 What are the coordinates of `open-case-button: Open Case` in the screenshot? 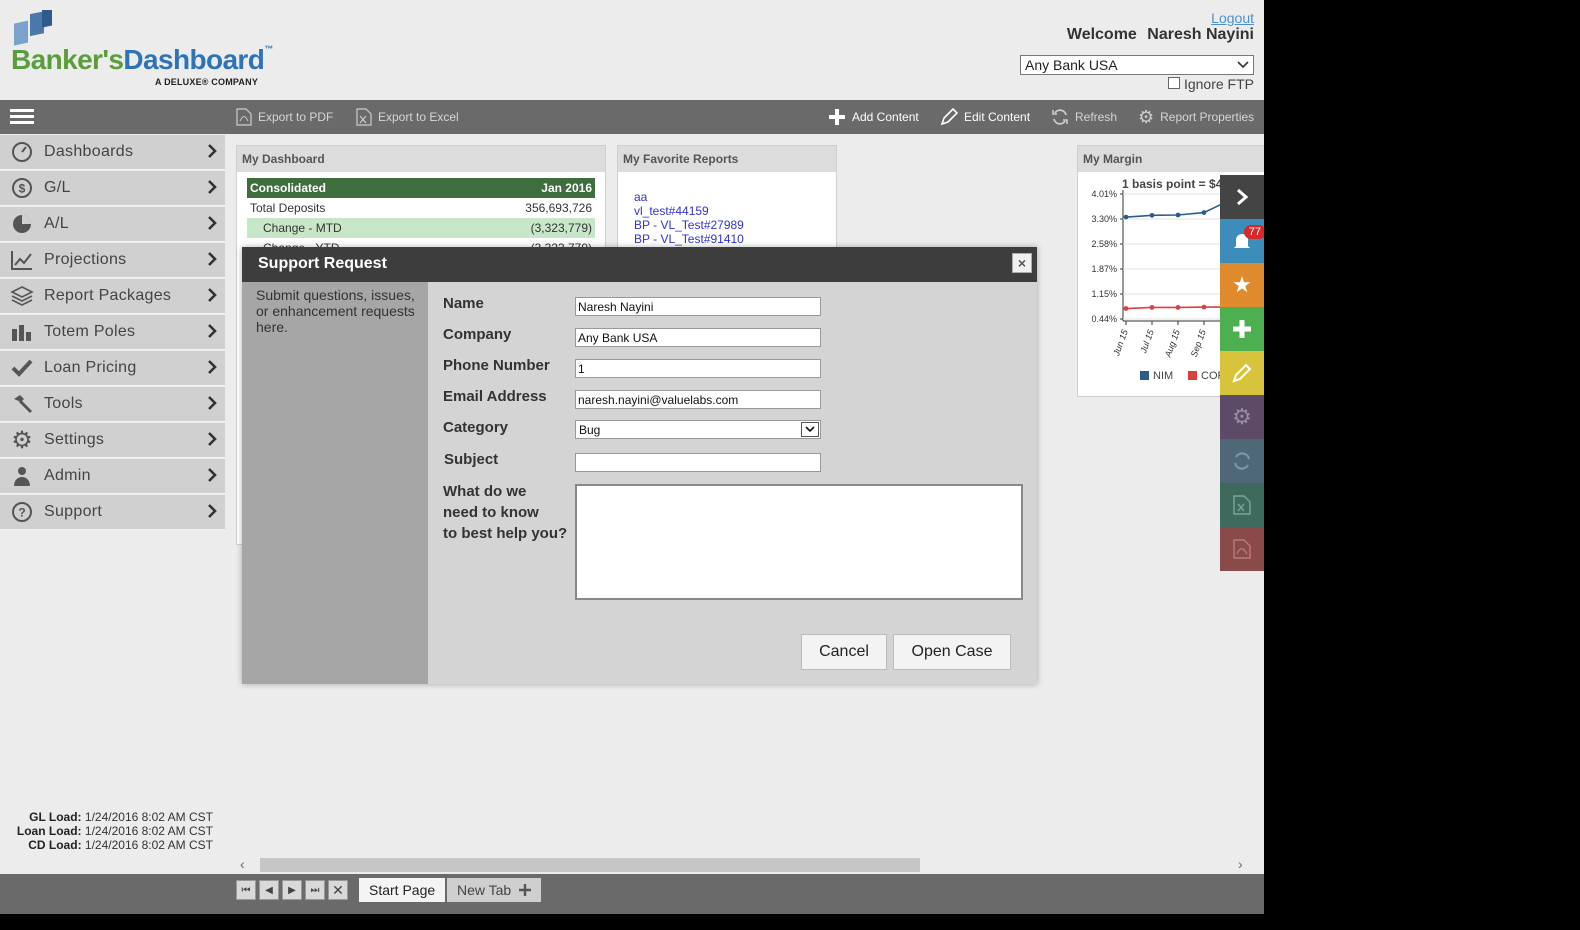 It's located at (952, 652).